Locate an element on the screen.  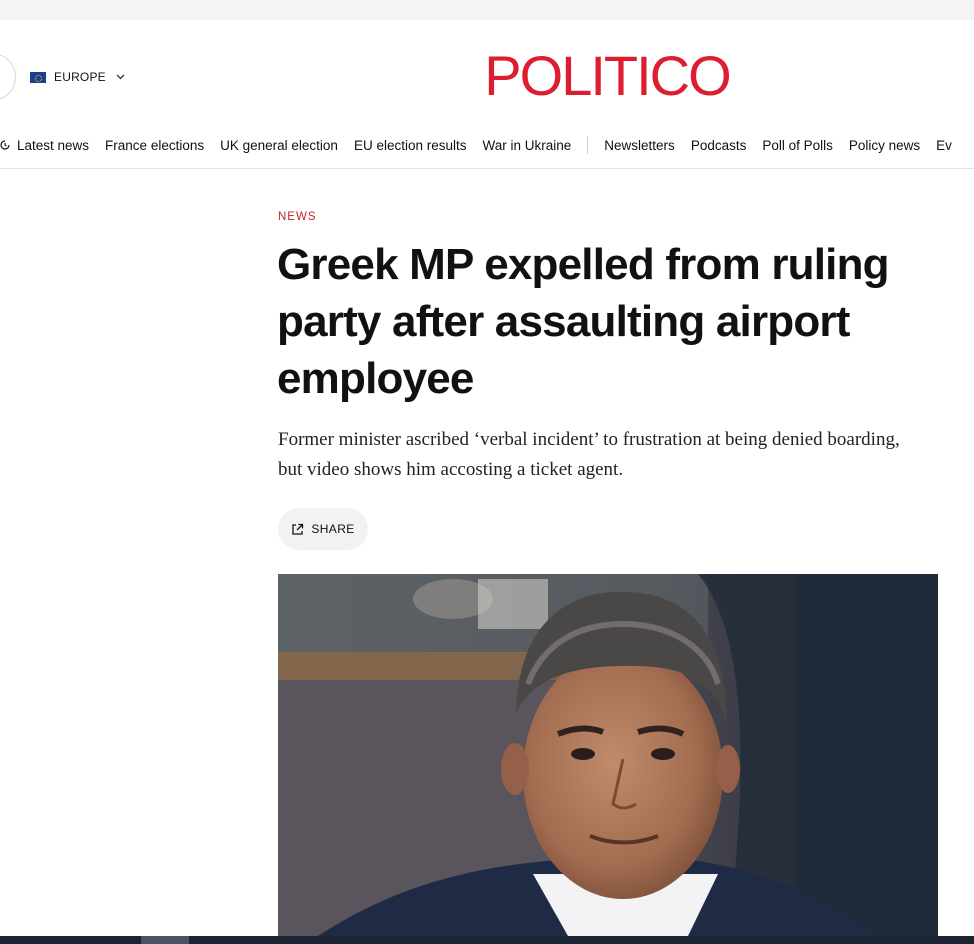
nav-item-newsletters: Newsletters is located at coordinates (639, 145).